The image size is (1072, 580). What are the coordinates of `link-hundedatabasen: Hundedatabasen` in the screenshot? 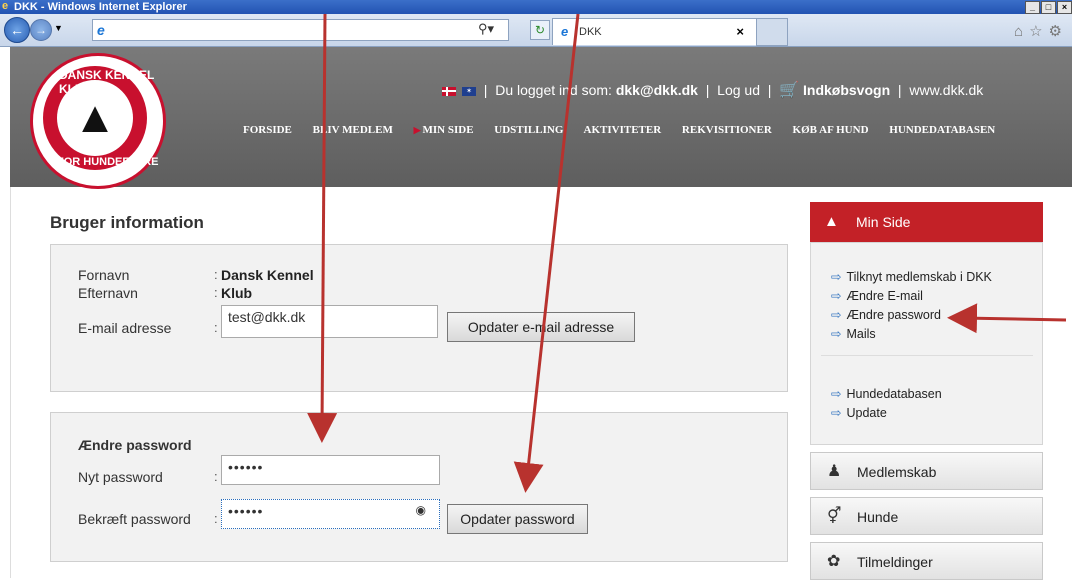 It's located at (886, 393).